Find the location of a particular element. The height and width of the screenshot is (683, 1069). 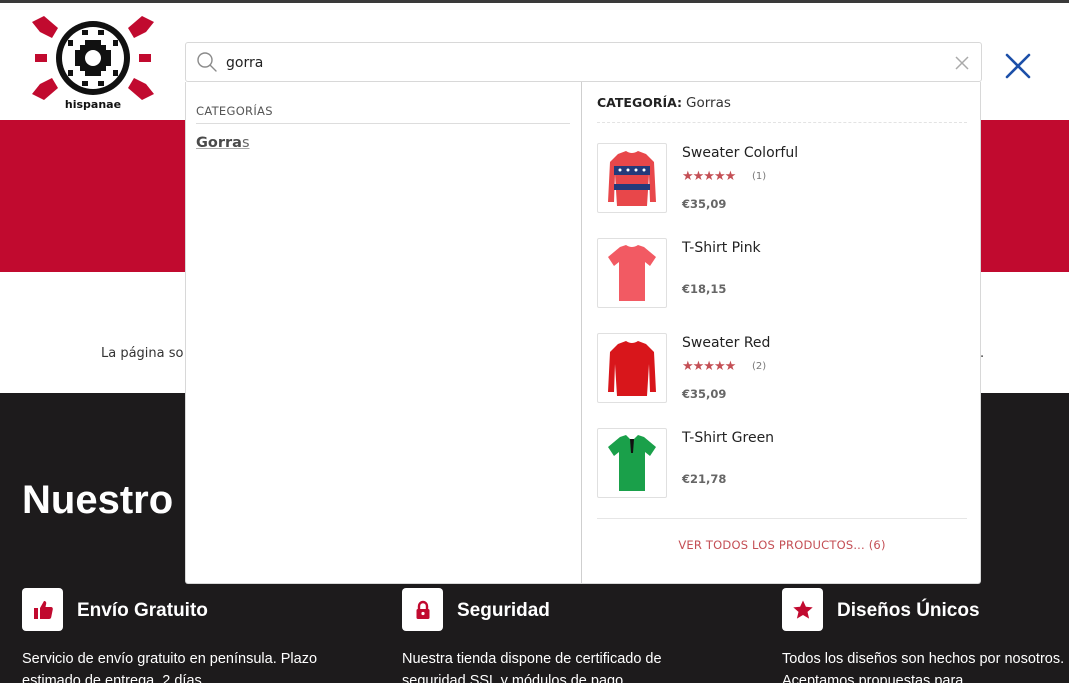

product-price: €18,15 is located at coordinates (704, 289).